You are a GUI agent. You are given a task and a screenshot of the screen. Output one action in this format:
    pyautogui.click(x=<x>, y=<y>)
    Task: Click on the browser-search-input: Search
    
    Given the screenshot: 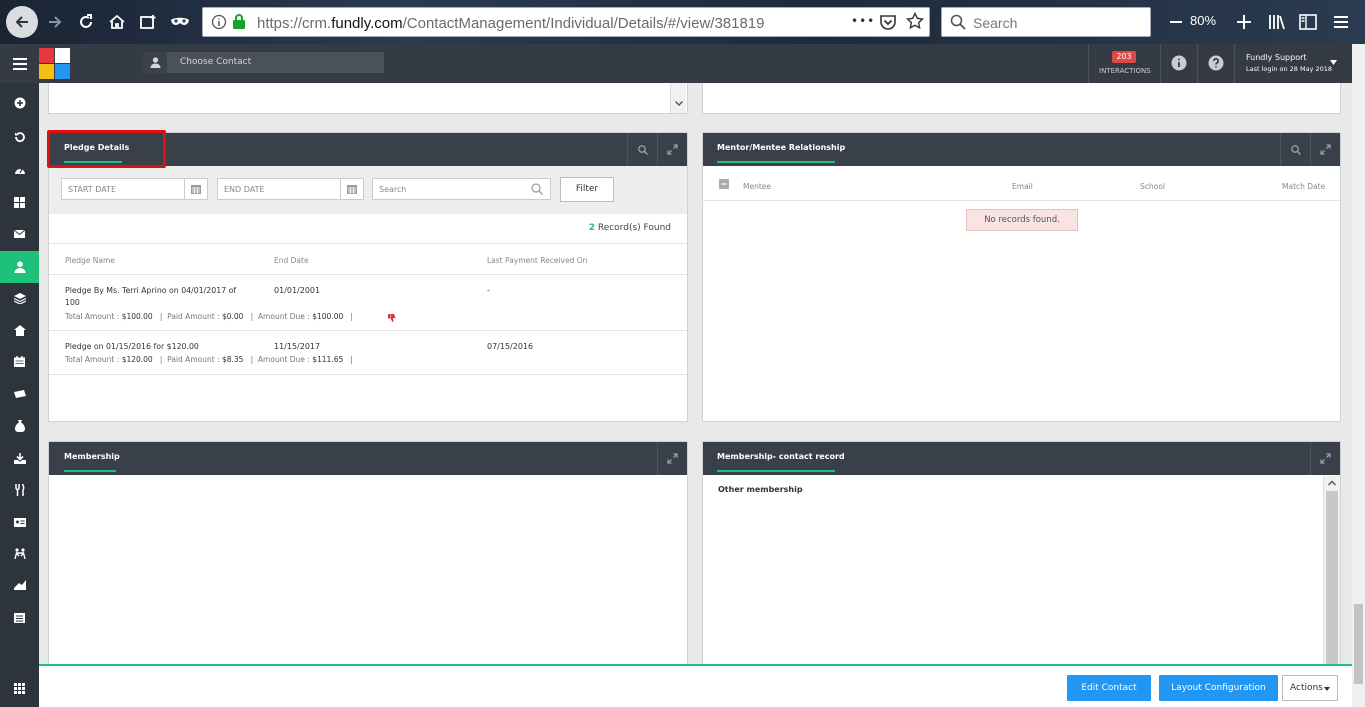 What is the action you would take?
    pyautogui.click(x=1046, y=22)
    